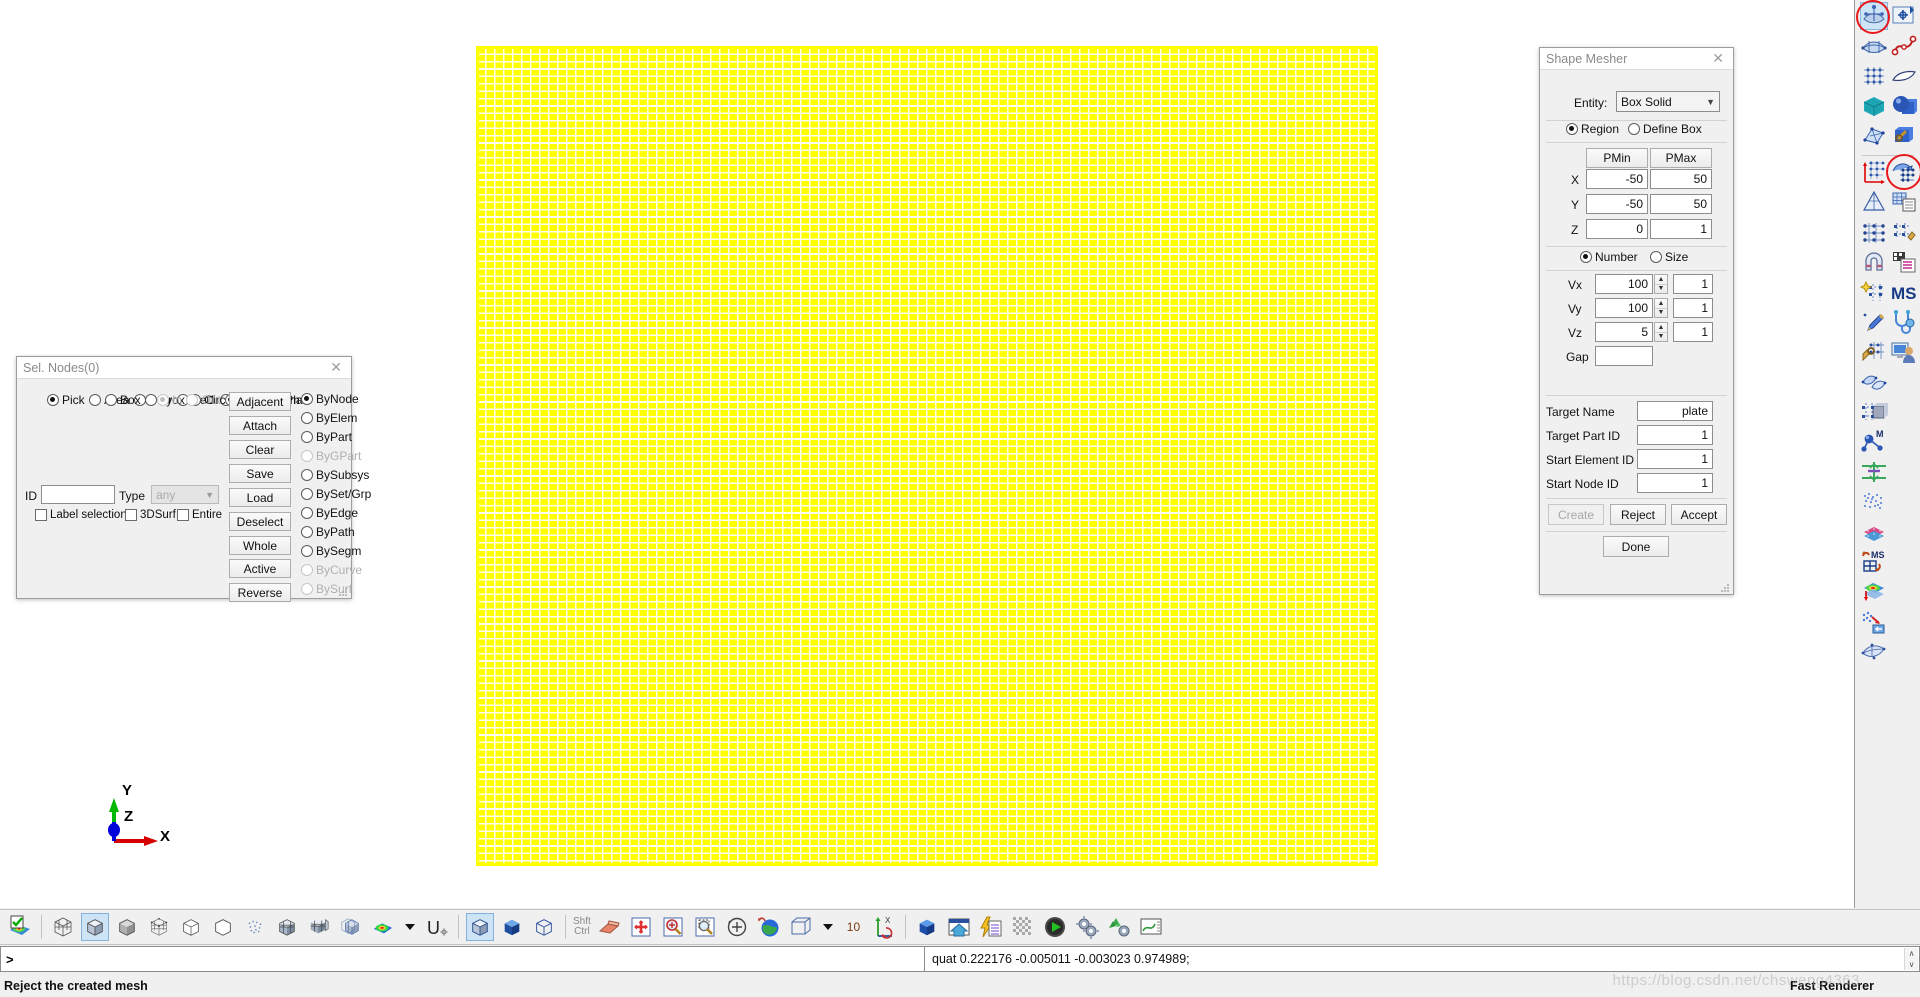  I want to click on vx-bias-input: 1, so click(1693, 284).